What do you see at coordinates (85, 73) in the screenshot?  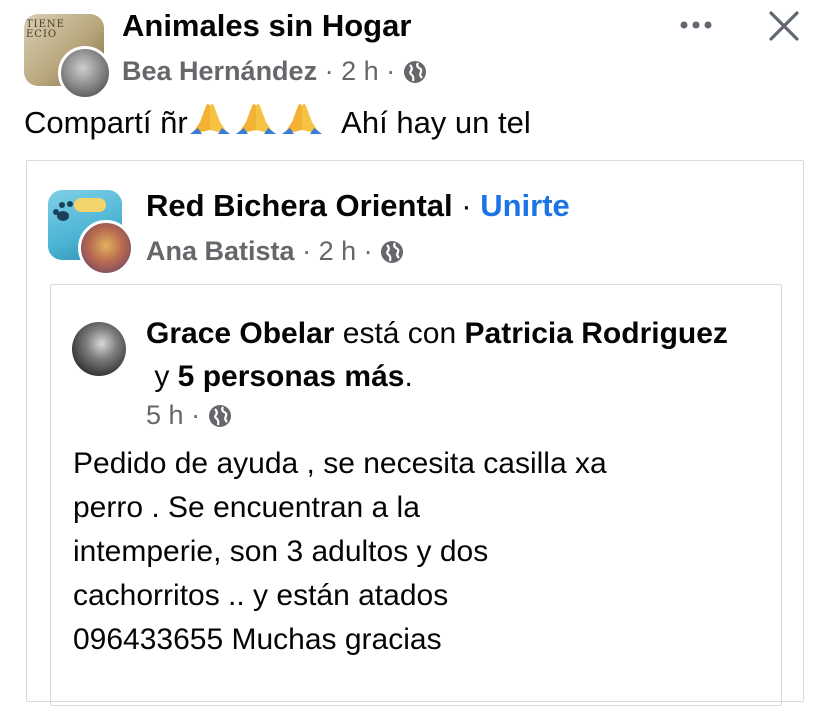 I see `poster-avatar` at bounding box center [85, 73].